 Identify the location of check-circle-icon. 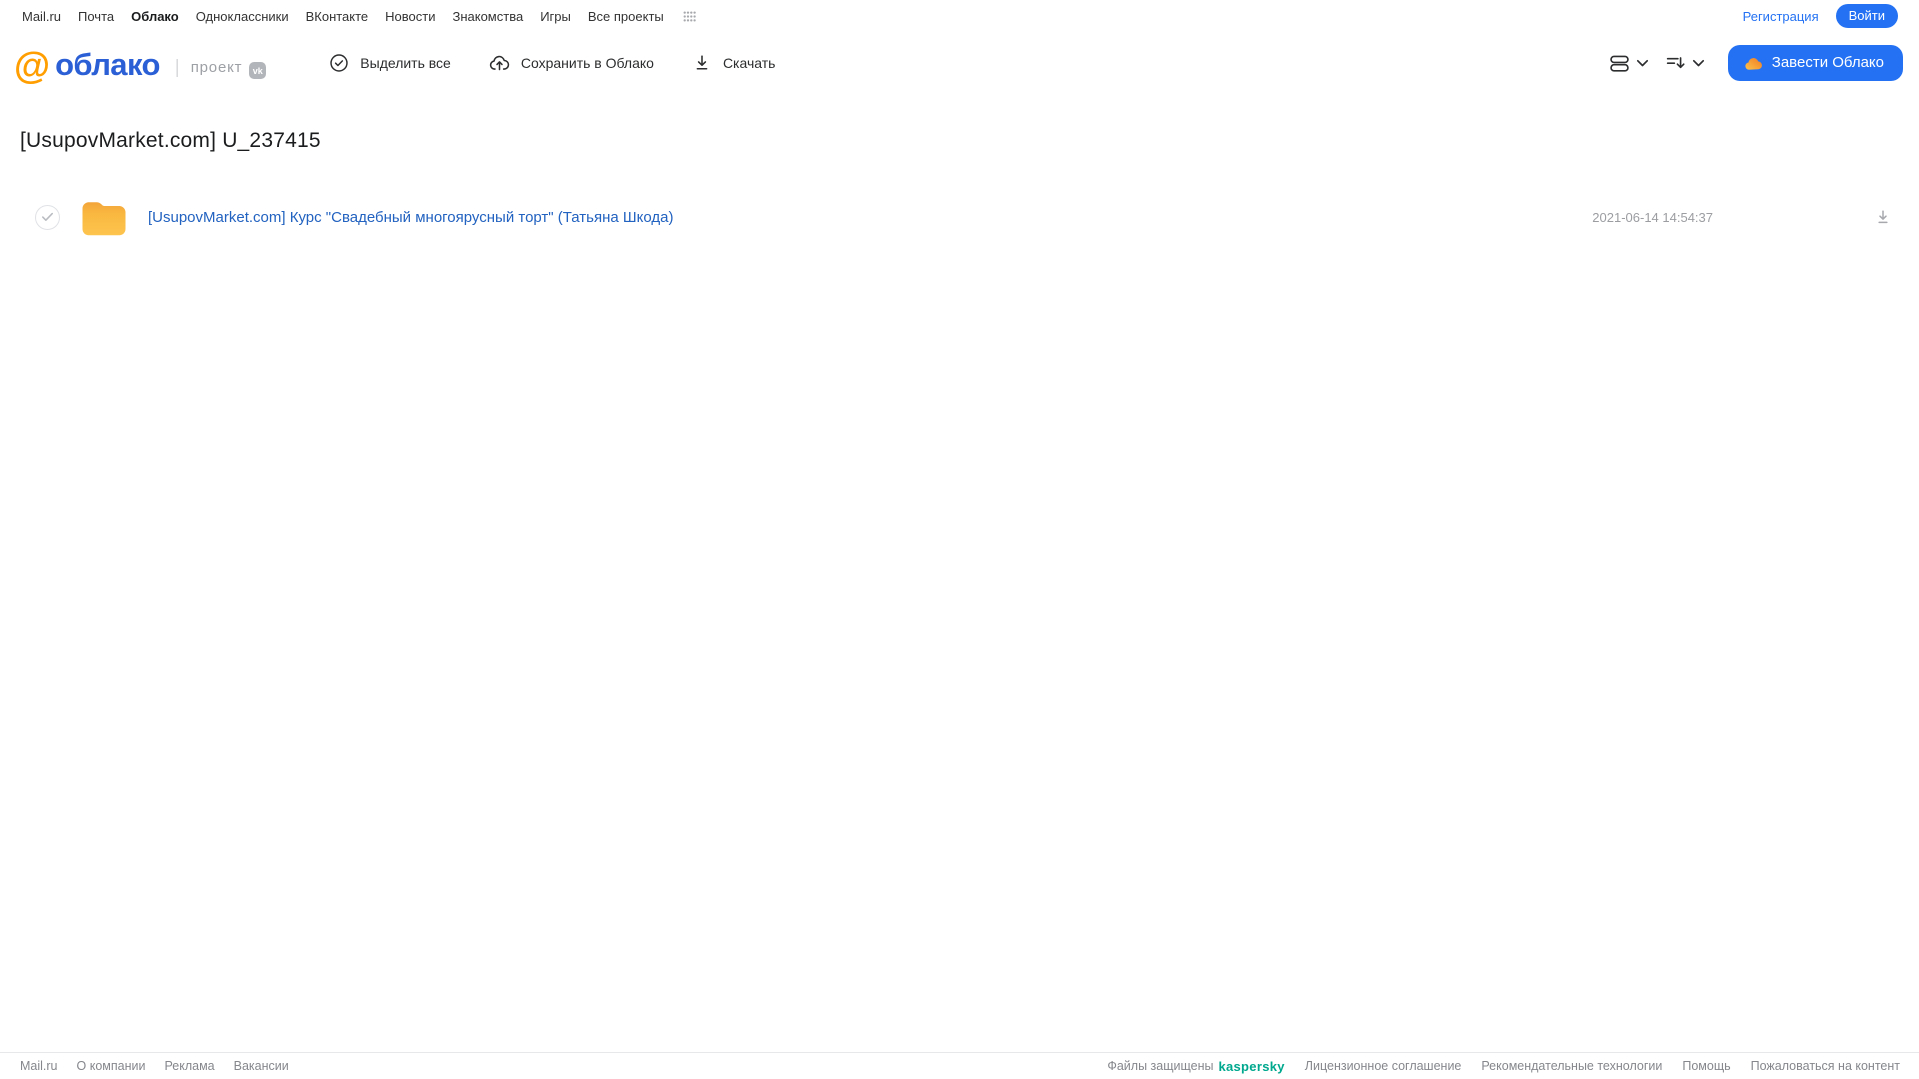
(339, 63).